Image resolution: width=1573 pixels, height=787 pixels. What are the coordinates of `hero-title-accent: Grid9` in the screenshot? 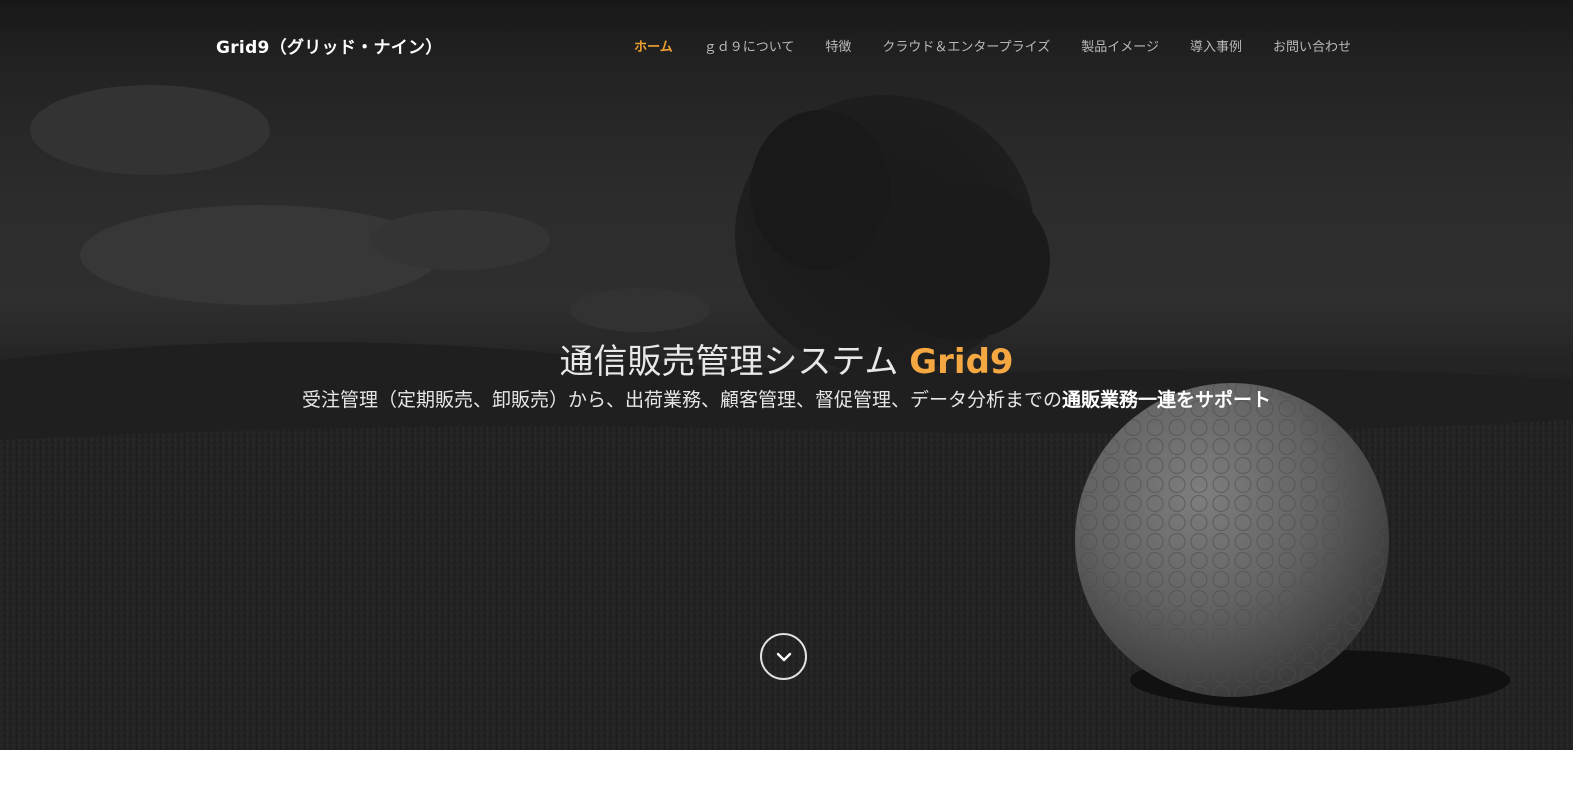 It's located at (961, 362).